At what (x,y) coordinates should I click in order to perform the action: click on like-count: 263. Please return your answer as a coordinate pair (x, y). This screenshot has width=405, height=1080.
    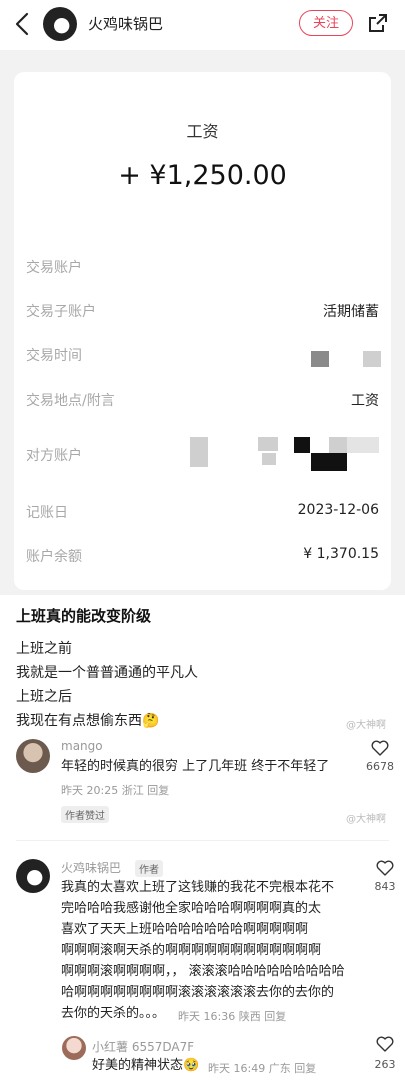
    Looking at the image, I should click on (385, 1064).